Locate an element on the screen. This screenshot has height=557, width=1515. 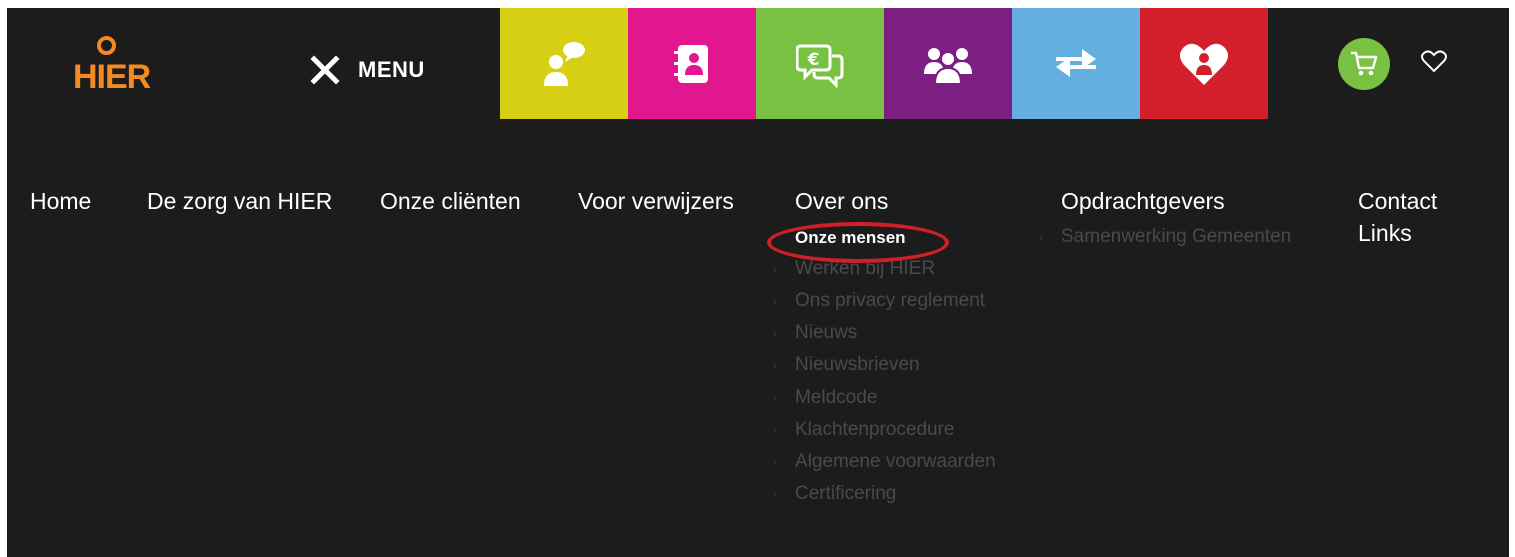
transfer-tile is located at coordinates (1076, 63).